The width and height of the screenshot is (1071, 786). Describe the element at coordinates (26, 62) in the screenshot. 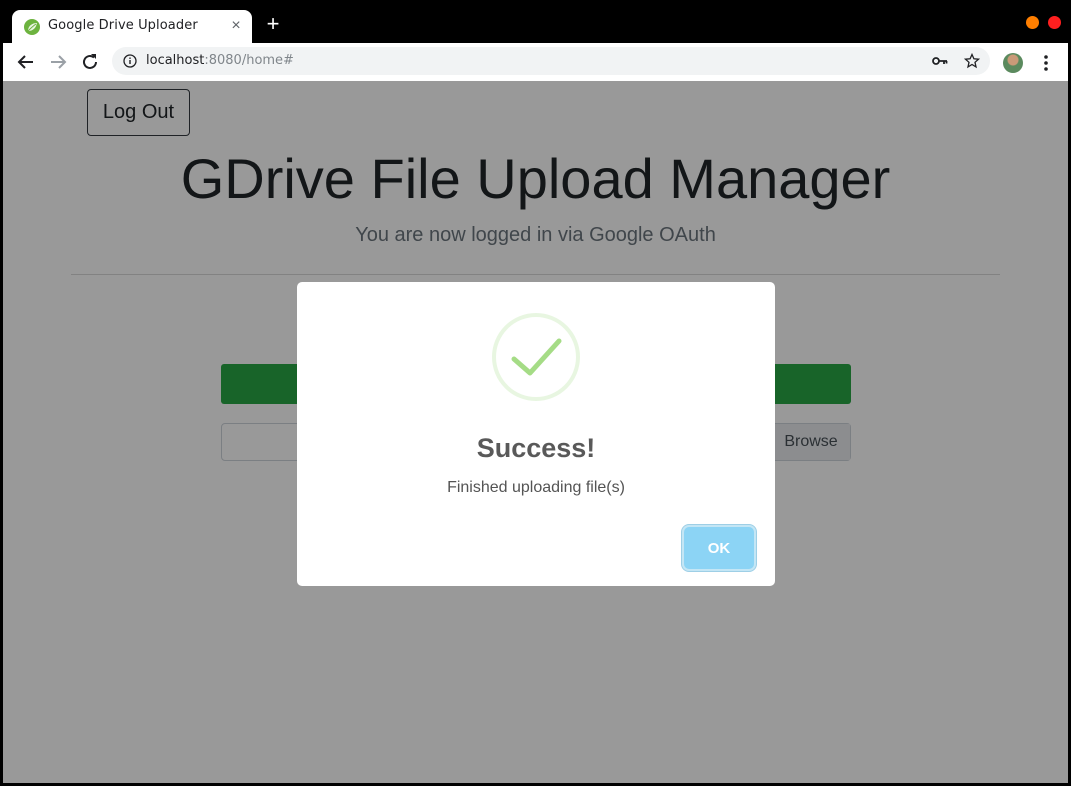

I see `back-arrow-icon` at that location.